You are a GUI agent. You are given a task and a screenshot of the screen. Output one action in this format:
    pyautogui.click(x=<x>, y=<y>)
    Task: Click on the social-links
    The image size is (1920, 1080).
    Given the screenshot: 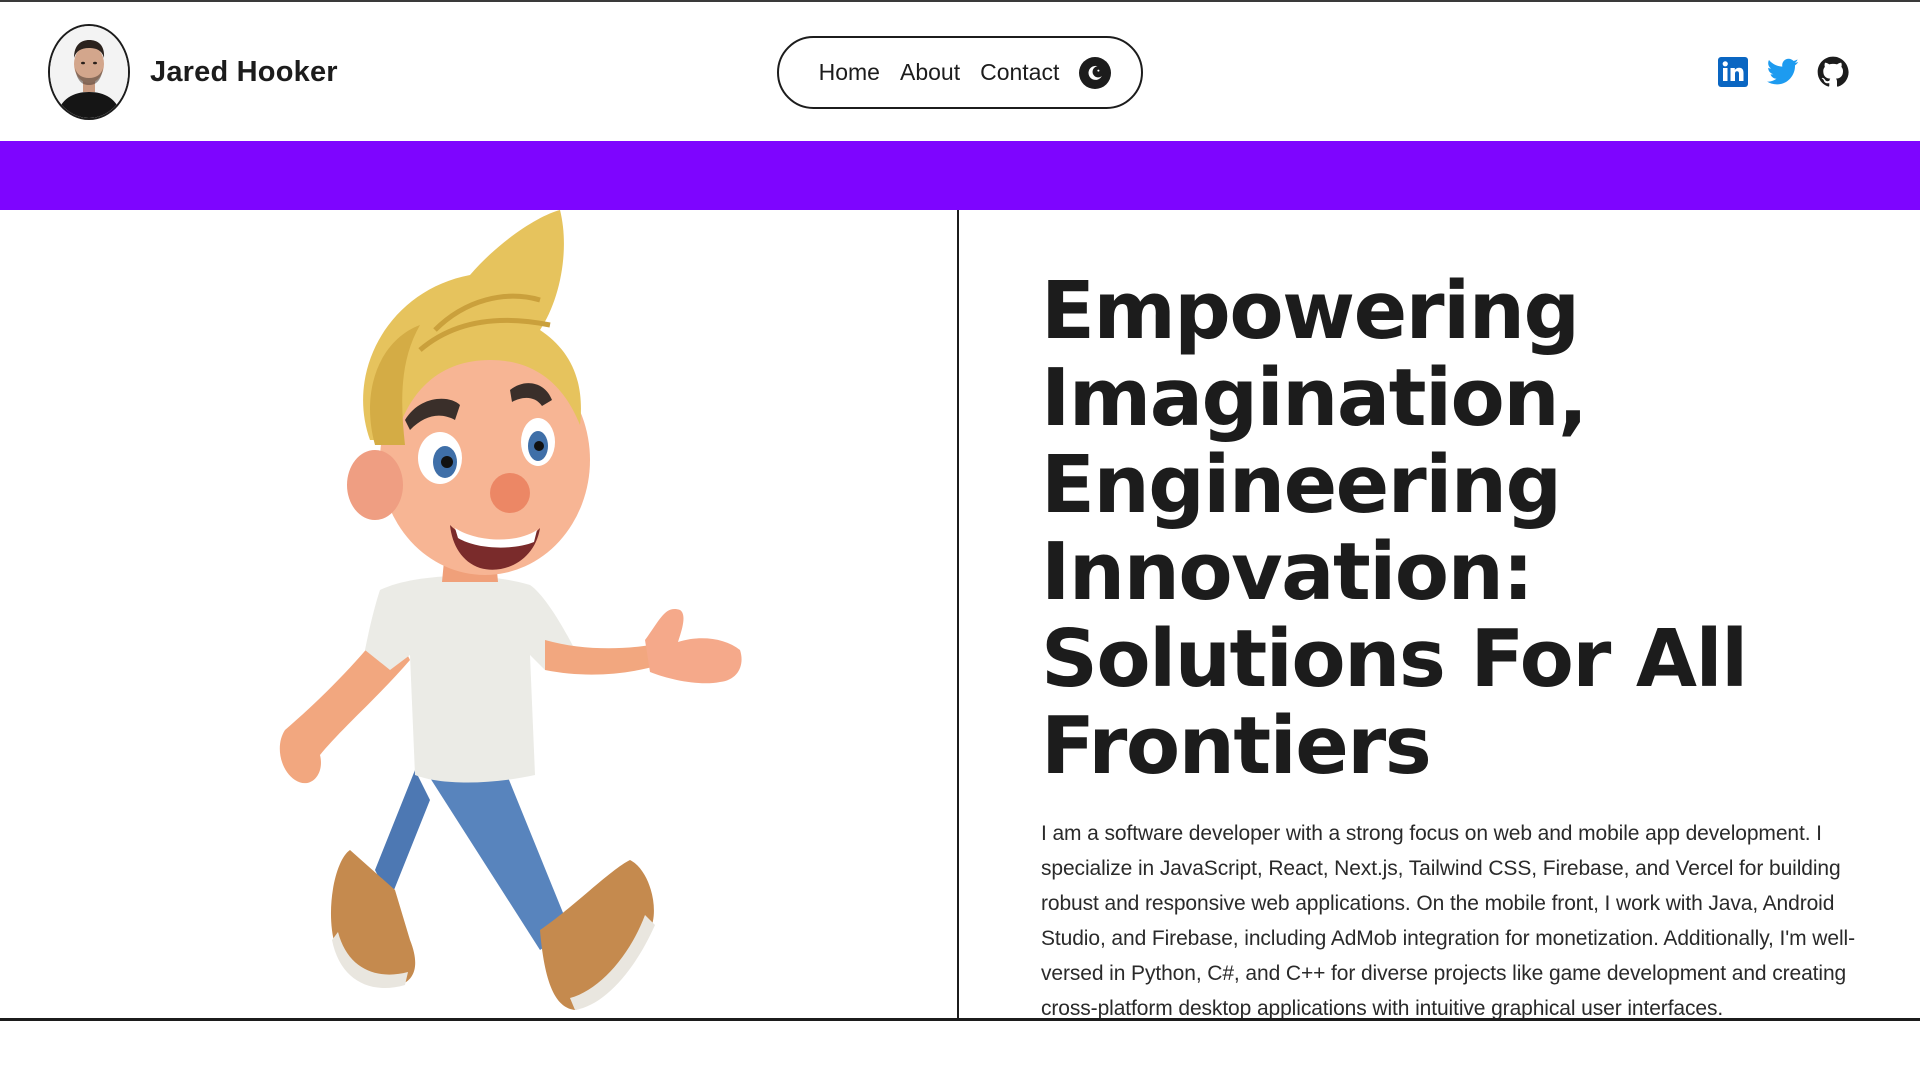 What is the action you would take?
    pyautogui.click(x=1783, y=72)
    